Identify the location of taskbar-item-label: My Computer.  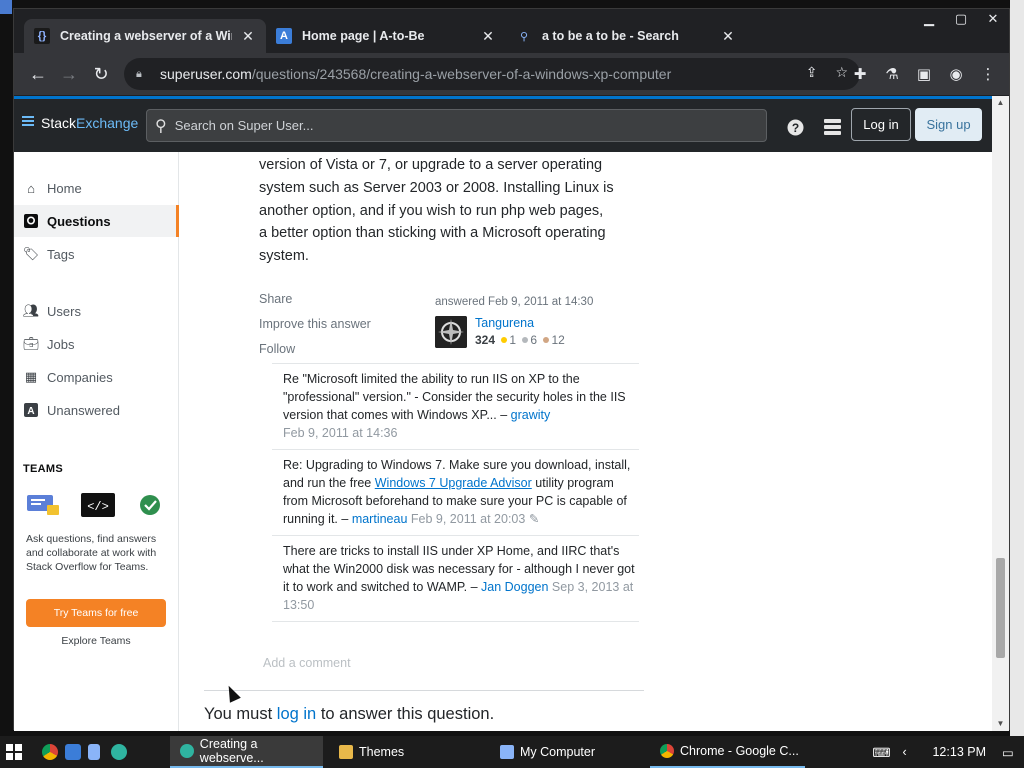
(558, 752).